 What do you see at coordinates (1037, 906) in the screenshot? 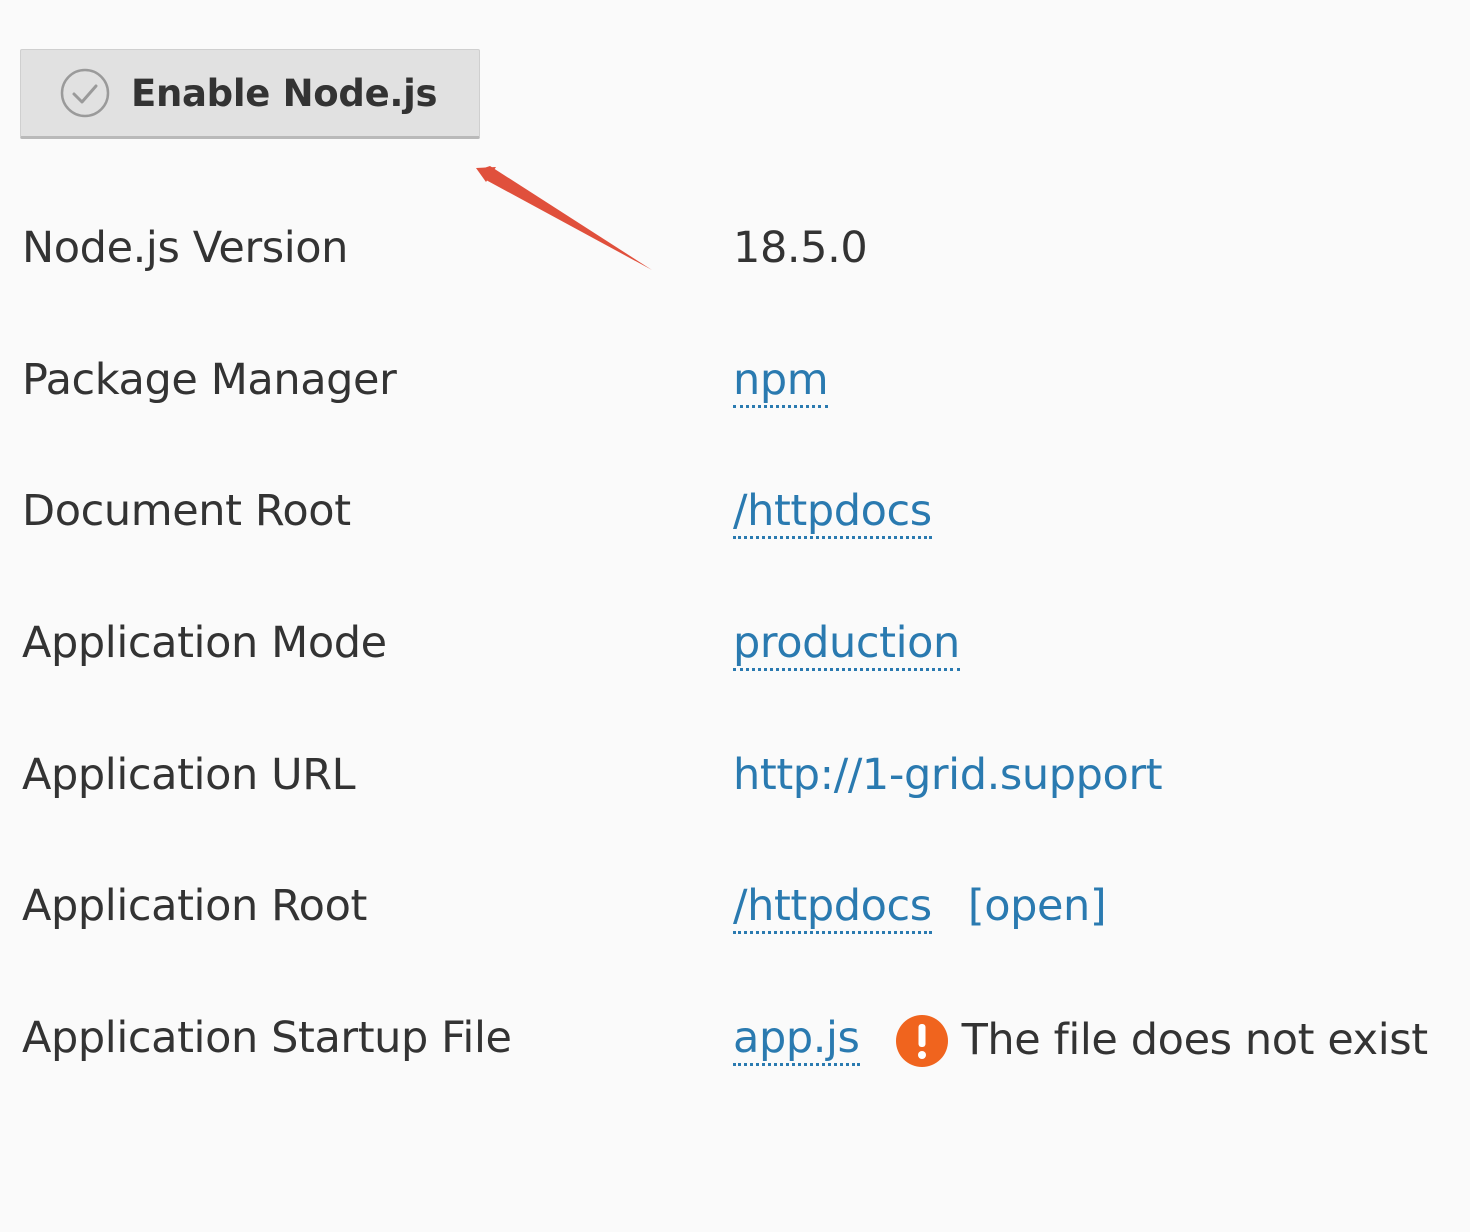
I see `open-root-link: [open]` at bounding box center [1037, 906].